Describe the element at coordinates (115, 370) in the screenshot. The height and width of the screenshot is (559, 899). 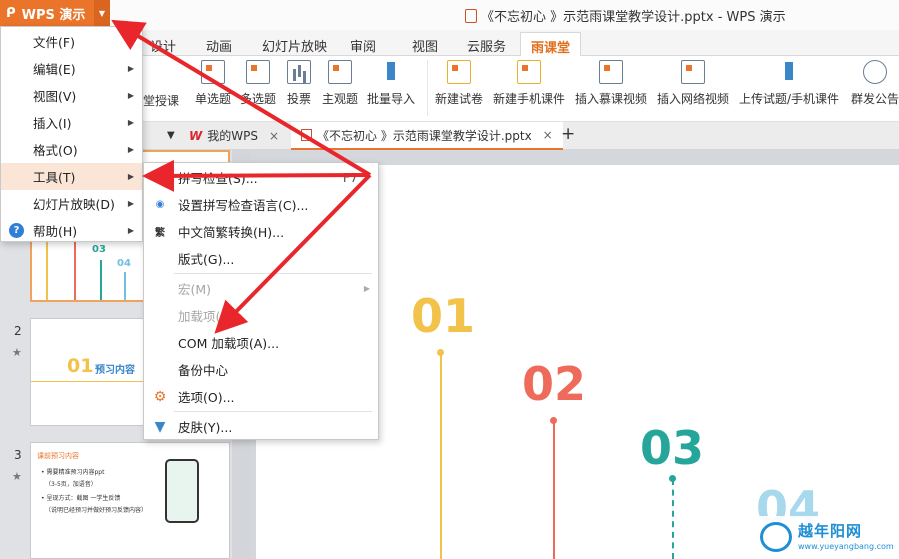
I see `thumb-title: 预习内容` at that location.